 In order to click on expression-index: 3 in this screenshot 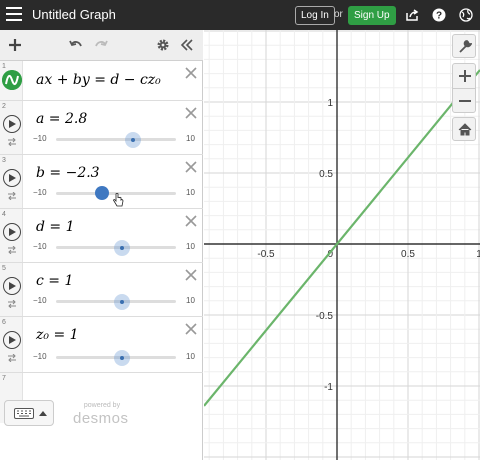, I will do `click(4, 160)`.